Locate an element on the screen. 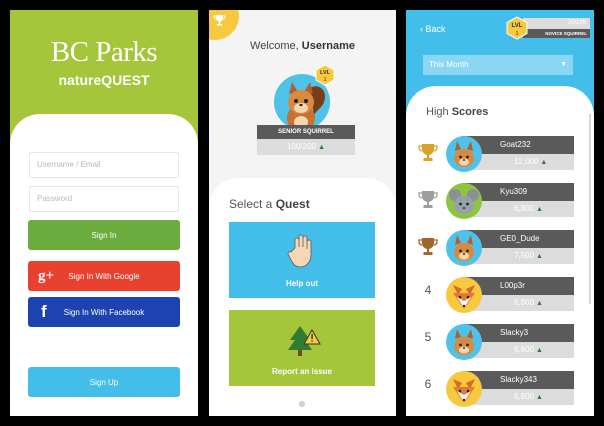  score-xp-value: 7,500 is located at coordinates (524, 255).